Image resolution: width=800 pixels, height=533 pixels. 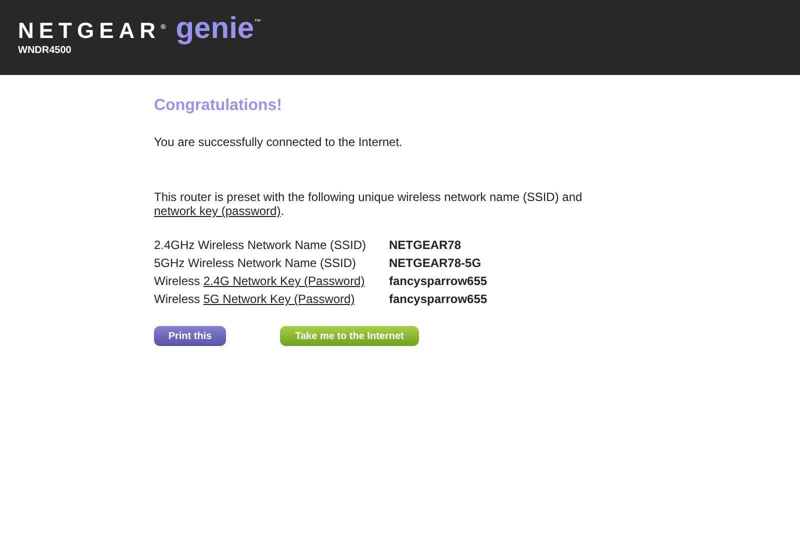 What do you see at coordinates (284, 281) in the screenshot?
I see `help-link: 2.4G Network Key (Password)` at bounding box center [284, 281].